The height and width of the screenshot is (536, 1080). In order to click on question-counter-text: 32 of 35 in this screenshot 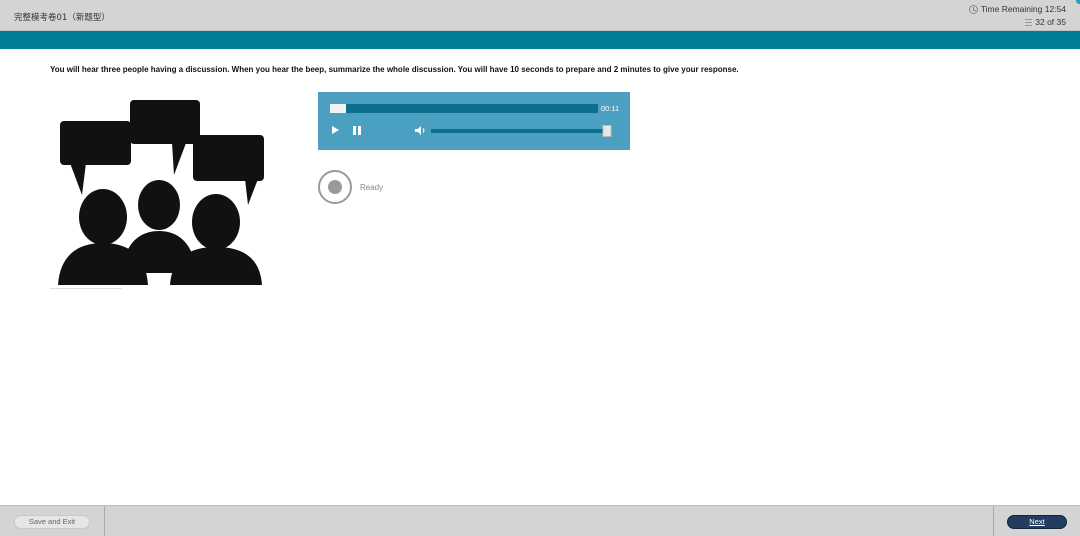, I will do `click(1050, 22)`.